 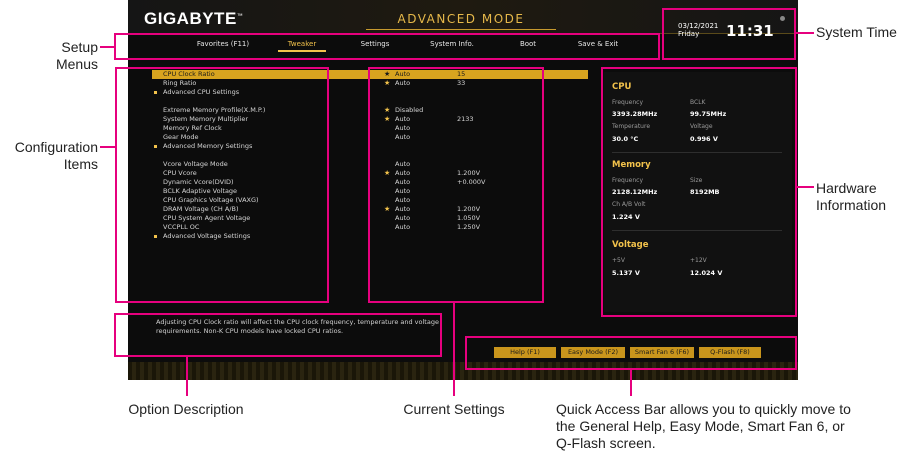 I want to click on gigabyte-logo: GIGABYTE™, so click(x=194, y=18).